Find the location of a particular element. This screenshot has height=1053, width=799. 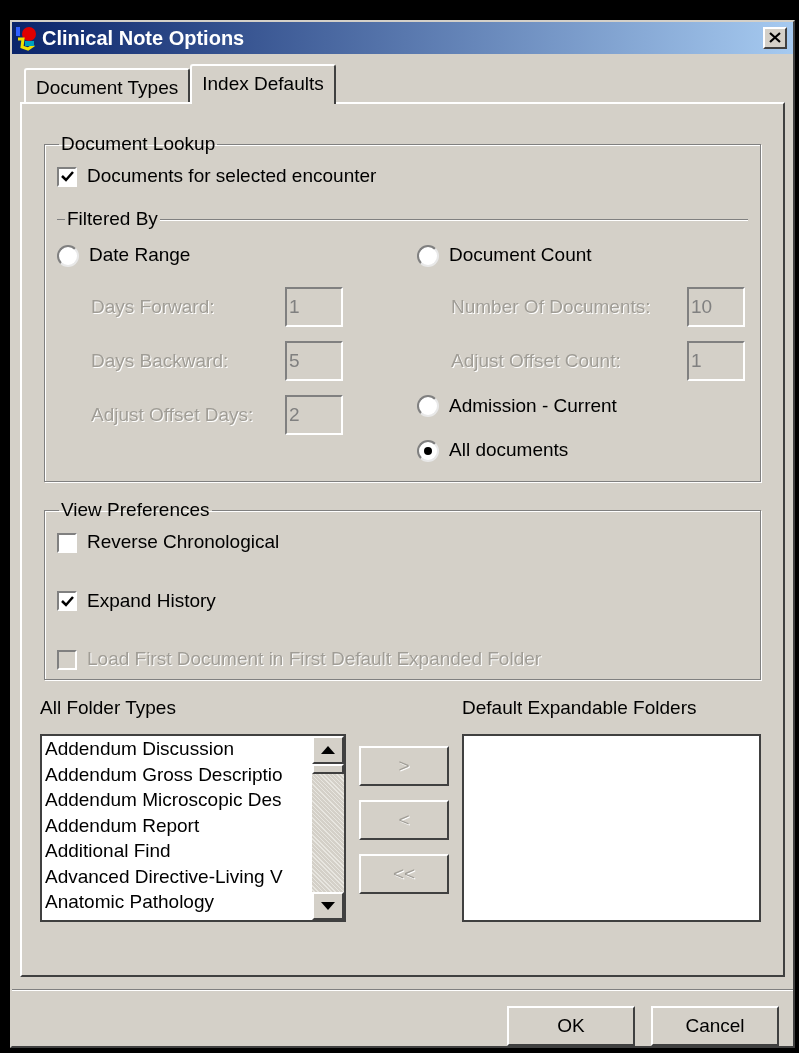

list-item: Advanced Directive-Living V is located at coordinates (178, 876).